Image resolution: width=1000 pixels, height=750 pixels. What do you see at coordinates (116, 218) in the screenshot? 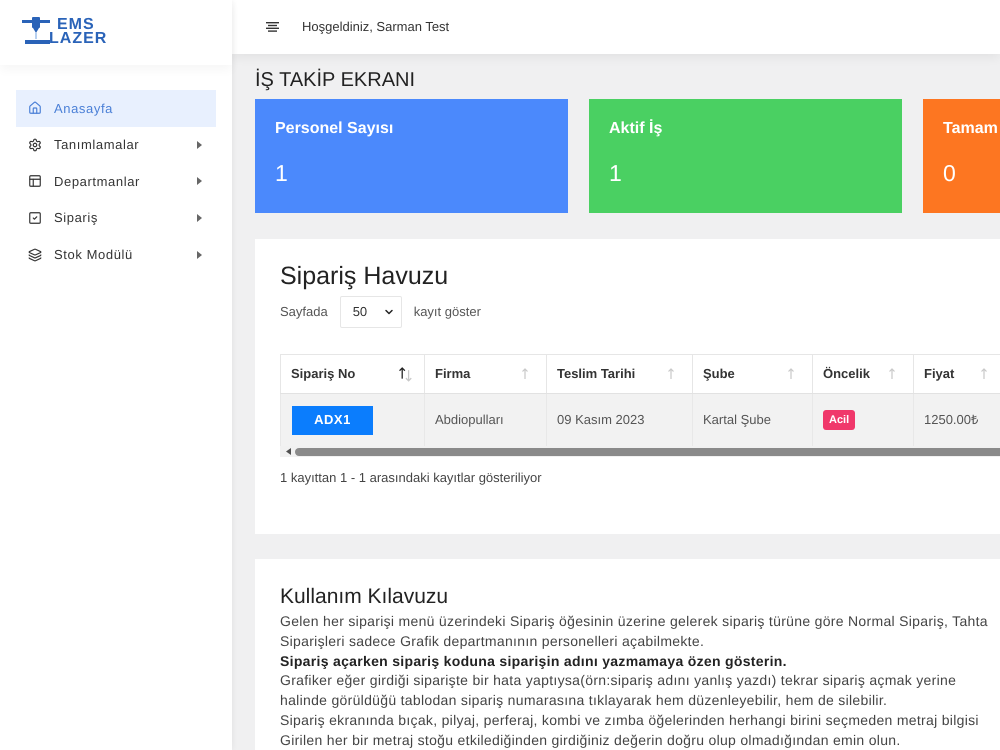
I see `sidebar-item: Sipariş` at bounding box center [116, 218].